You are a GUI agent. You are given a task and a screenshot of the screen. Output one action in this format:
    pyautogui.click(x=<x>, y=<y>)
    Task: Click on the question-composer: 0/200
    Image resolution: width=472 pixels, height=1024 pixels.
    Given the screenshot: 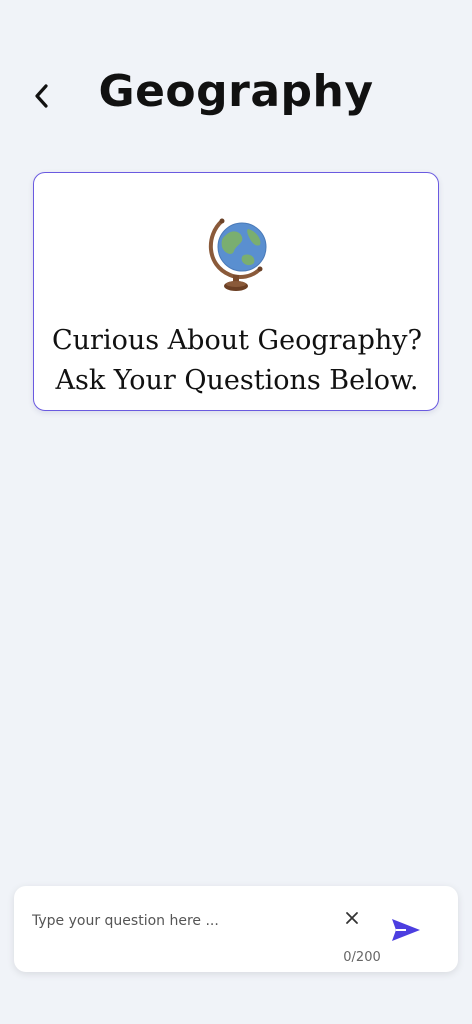 What is the action you would take?
    pyautogui.click(x=236, y=929)
    